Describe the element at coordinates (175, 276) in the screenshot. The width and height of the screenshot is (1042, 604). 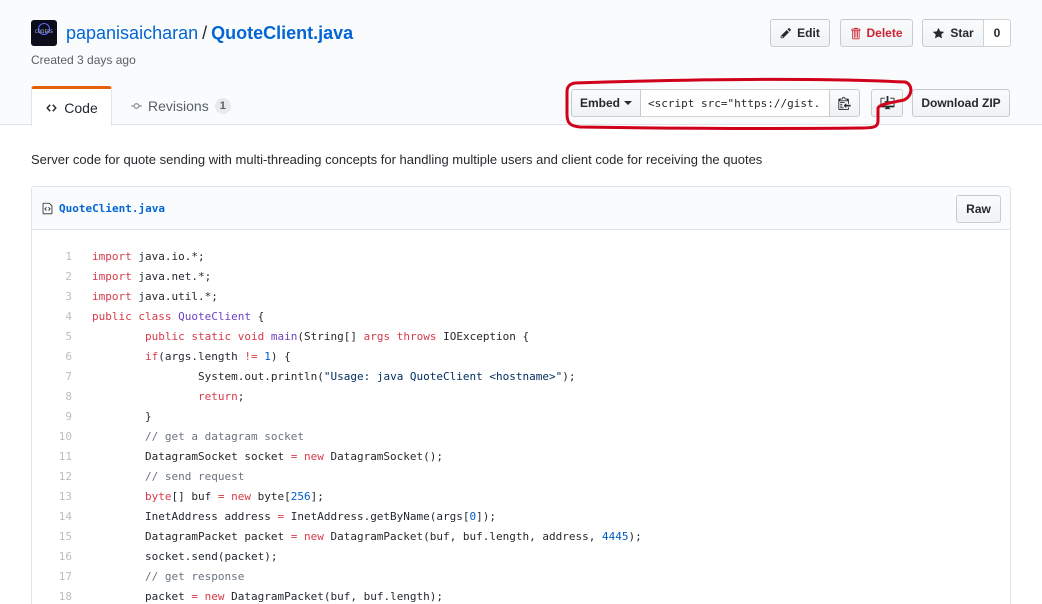
I see `code-token: java.net.*;` at that location.